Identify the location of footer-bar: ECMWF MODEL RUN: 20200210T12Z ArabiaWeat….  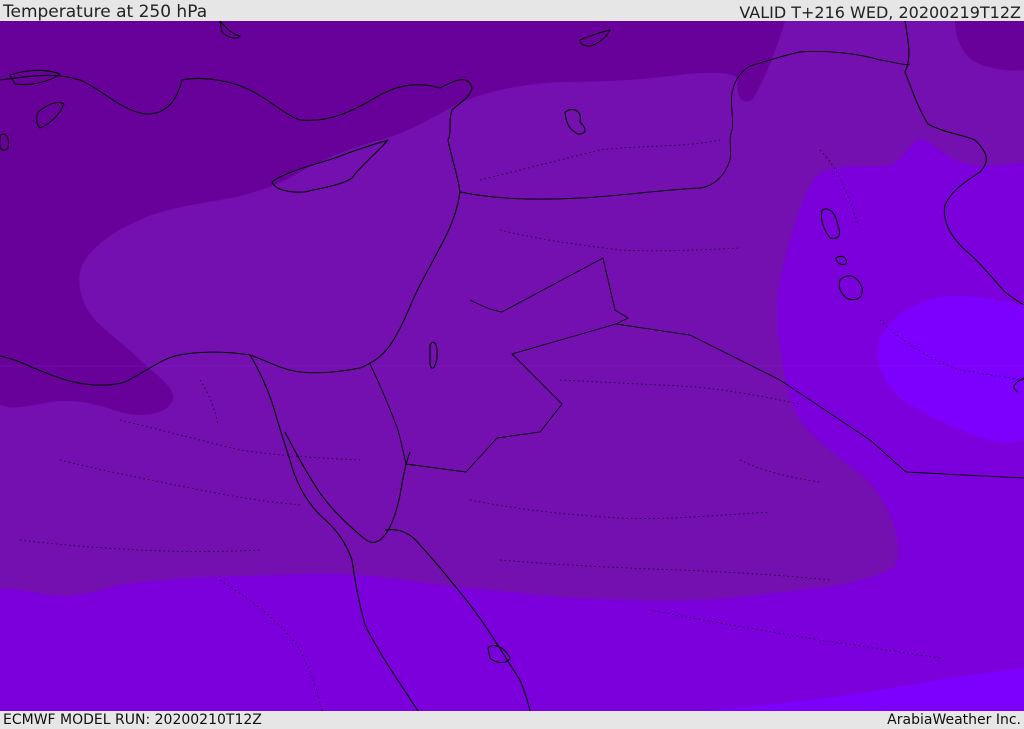
(512, 720).